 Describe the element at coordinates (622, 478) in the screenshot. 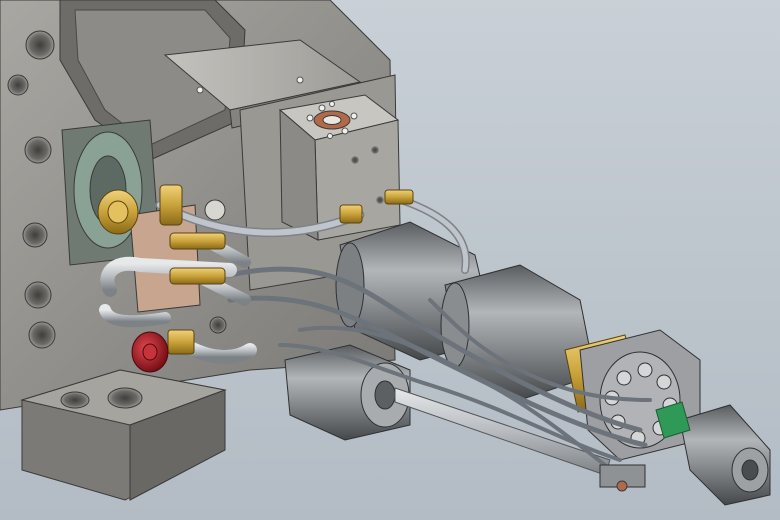

I see `sensor-bracket` at that location.